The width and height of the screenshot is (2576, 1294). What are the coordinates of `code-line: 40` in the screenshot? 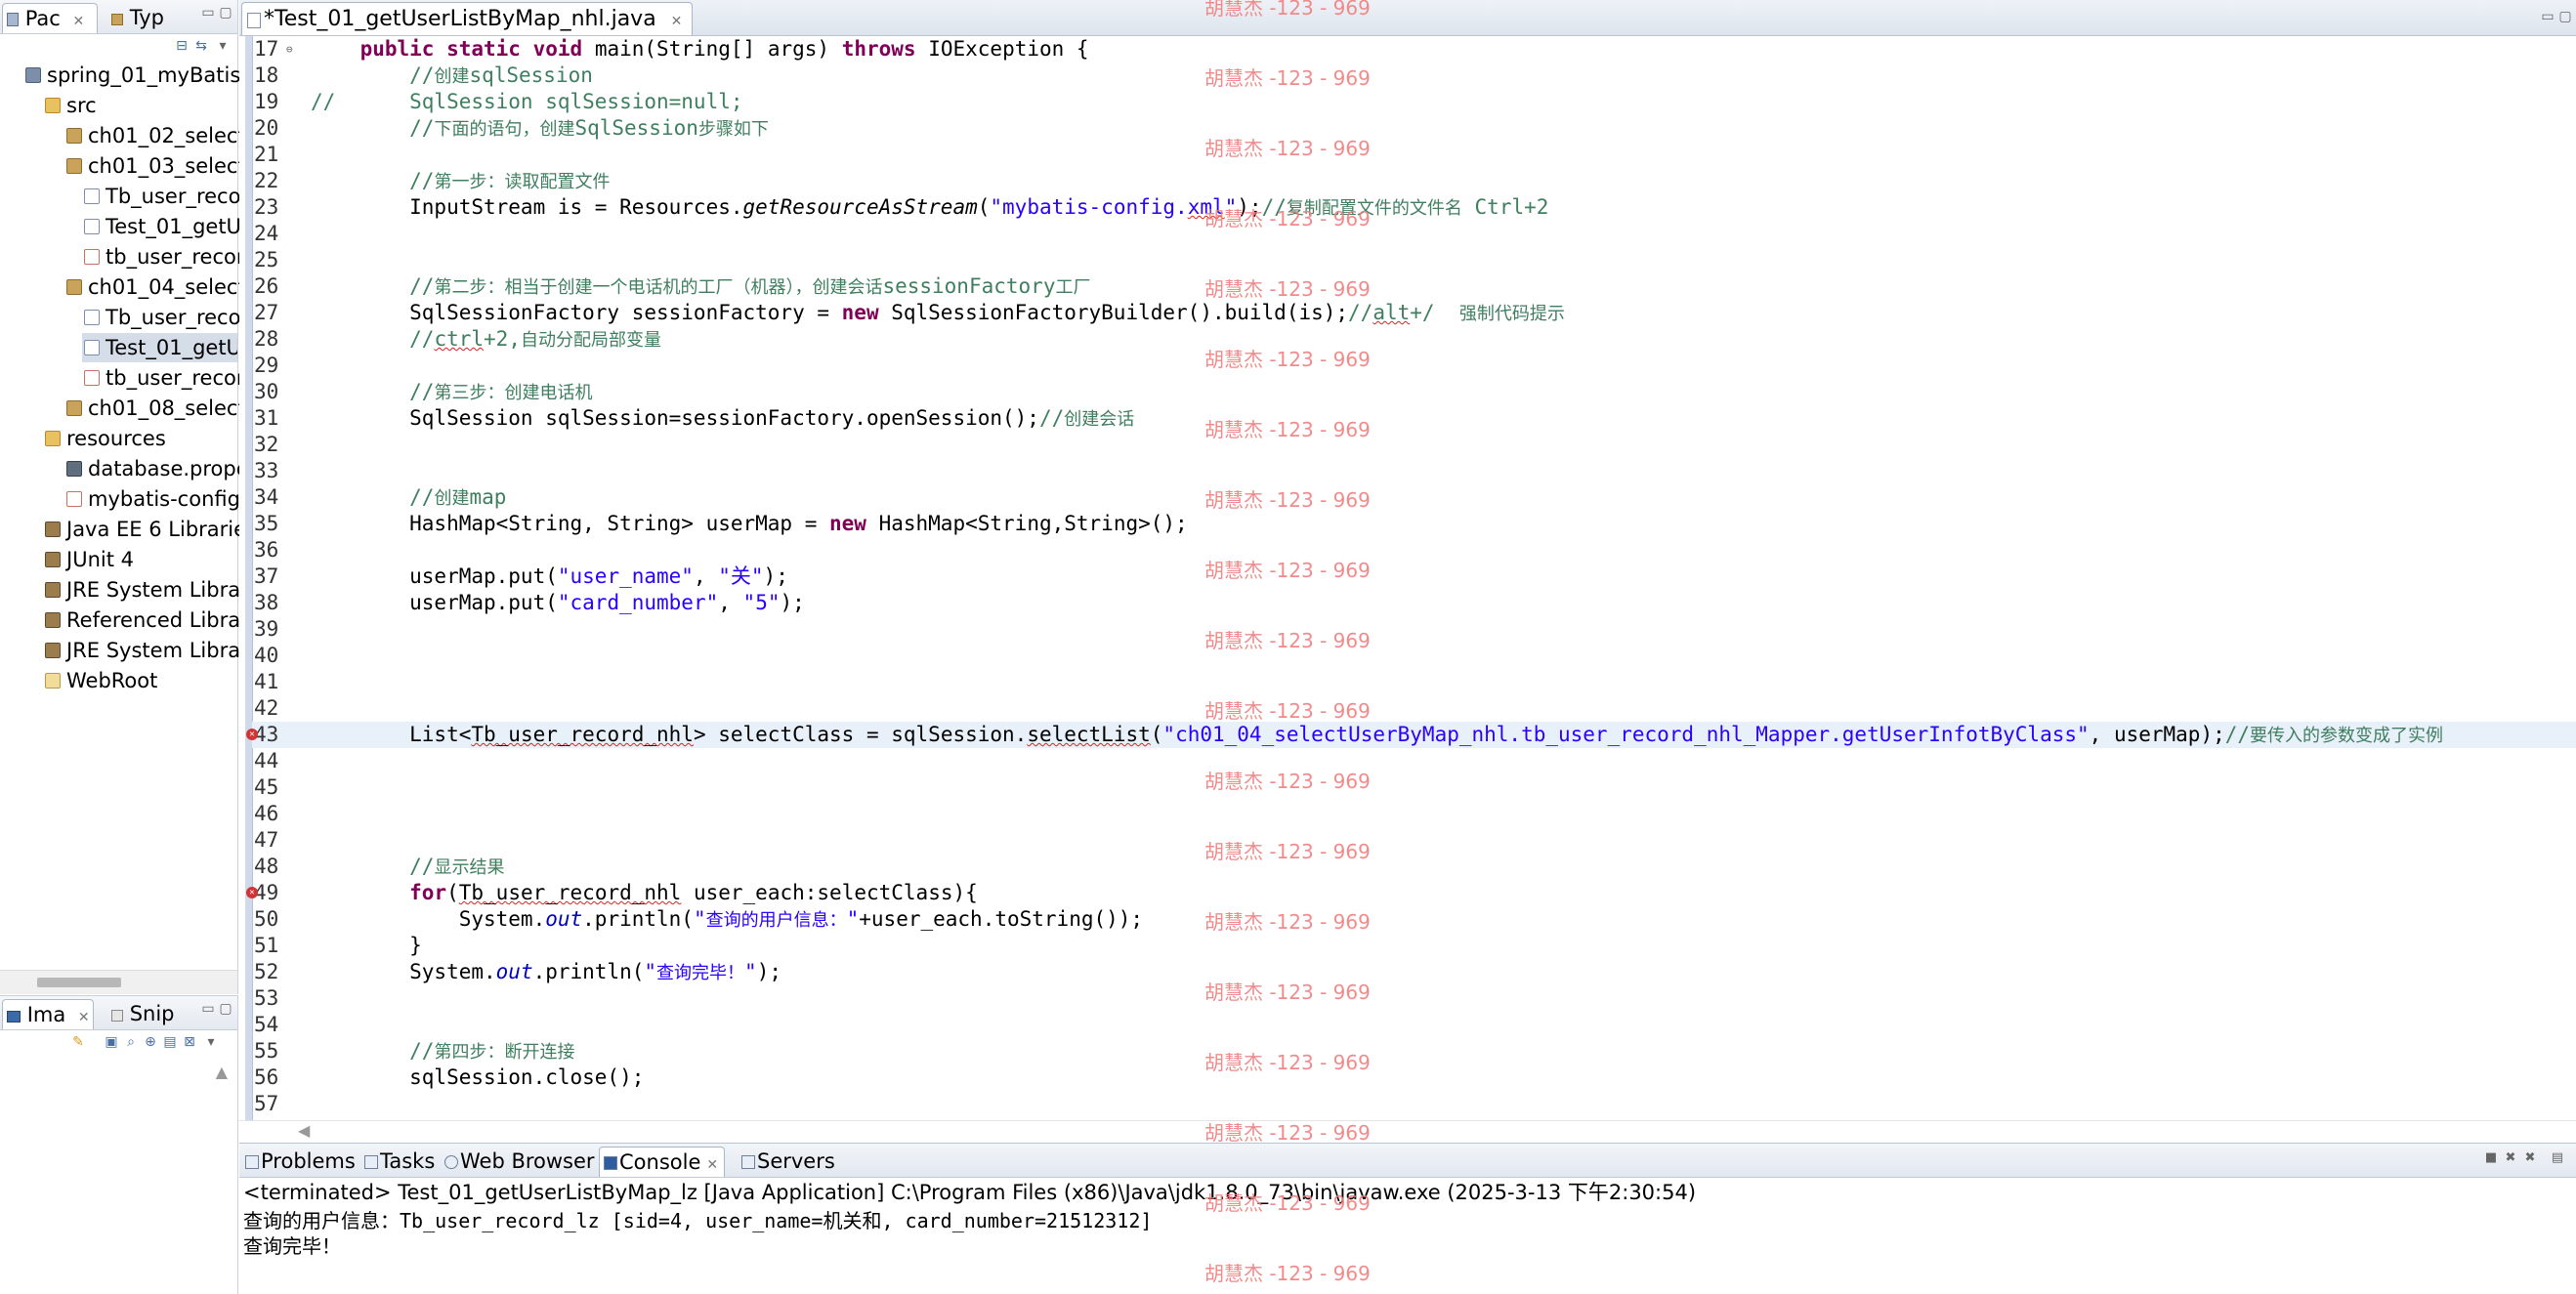 It's located at (1414, 656).